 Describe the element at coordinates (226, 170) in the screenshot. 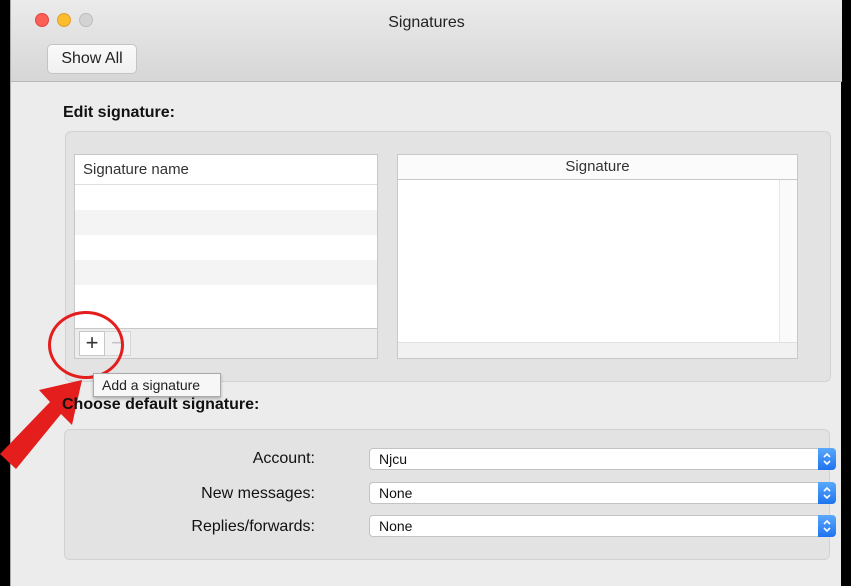

I see `signature-name-column-header: Signature name` at that location.